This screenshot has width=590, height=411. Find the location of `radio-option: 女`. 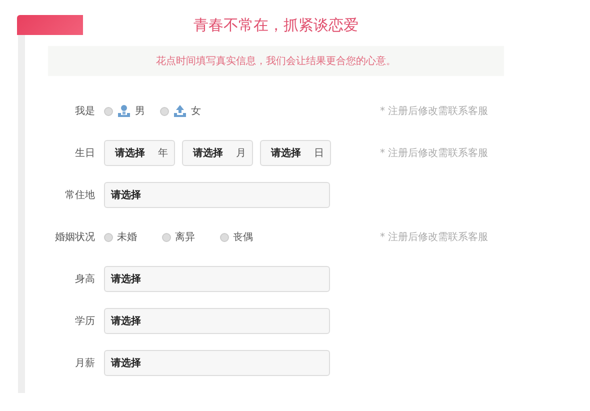

radio-option: 女 is located at coordinates (180, 111).